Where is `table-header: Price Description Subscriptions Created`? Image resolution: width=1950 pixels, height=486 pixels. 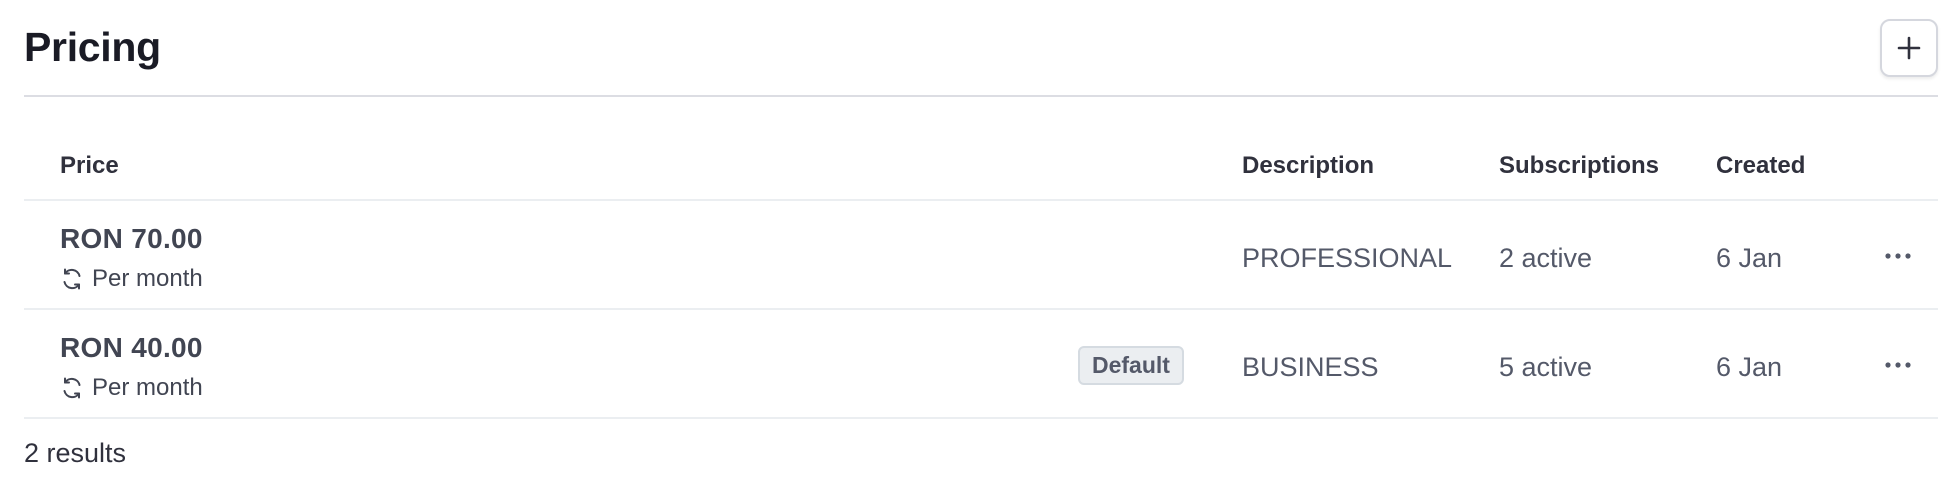 table-header: Price Description Subscriptions Created is located at coordinates (981, 170).